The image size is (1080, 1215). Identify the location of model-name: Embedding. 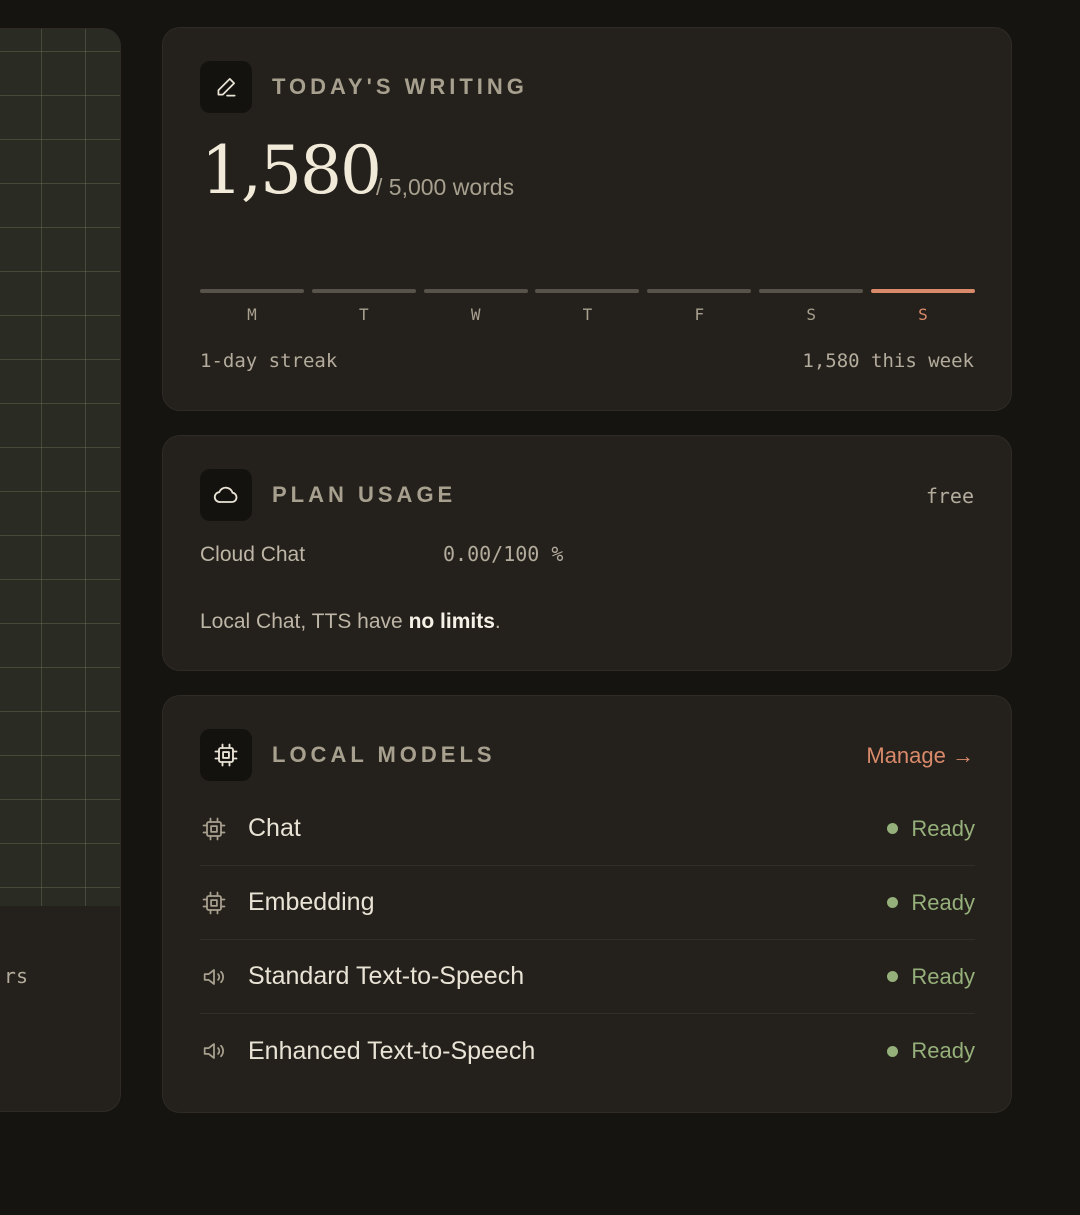
(311, 902).